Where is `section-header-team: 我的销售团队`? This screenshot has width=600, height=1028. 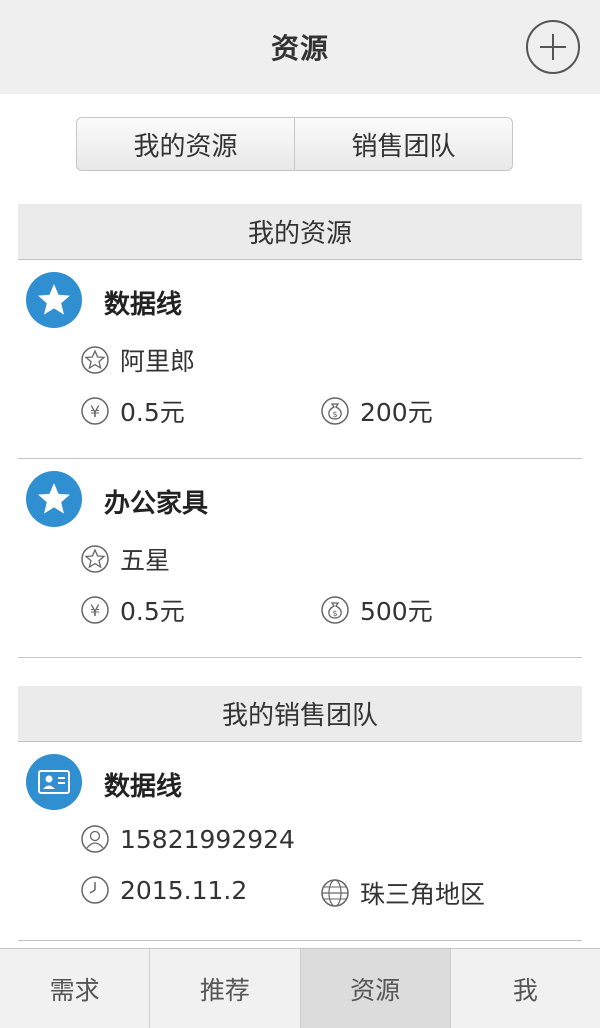
section-header-team: 我的销售团队 is located at coordinates (300, 714).